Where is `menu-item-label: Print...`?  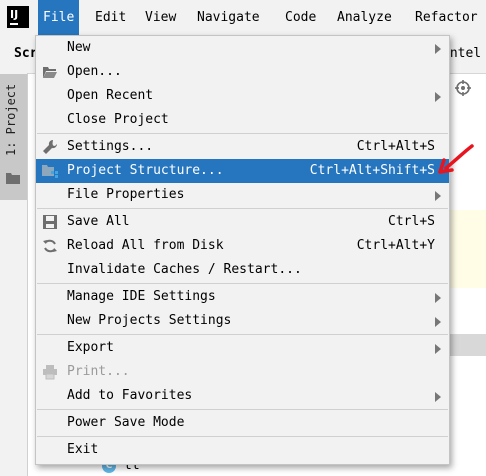
menu-item-label: Print... is located at coordinates (98, 371).